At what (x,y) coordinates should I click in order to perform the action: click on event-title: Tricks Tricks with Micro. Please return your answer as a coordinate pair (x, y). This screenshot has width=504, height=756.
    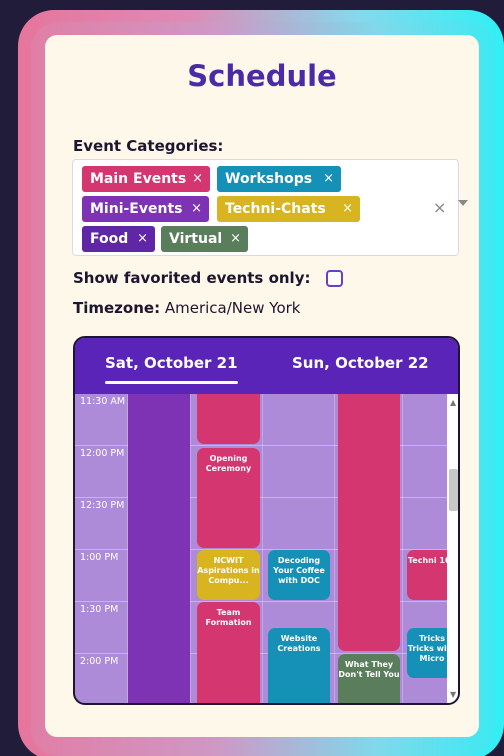
    Looking at the image, I should click on (427, 648).